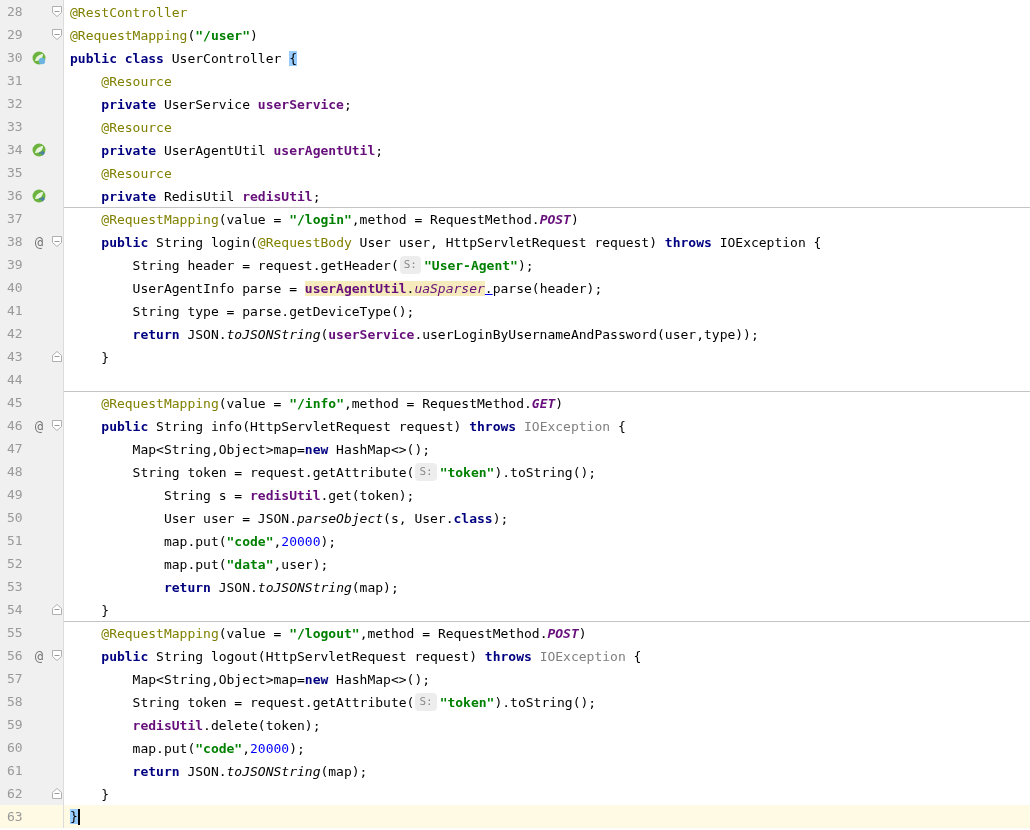  I want to click on line-number: 57, so click(15, 678).